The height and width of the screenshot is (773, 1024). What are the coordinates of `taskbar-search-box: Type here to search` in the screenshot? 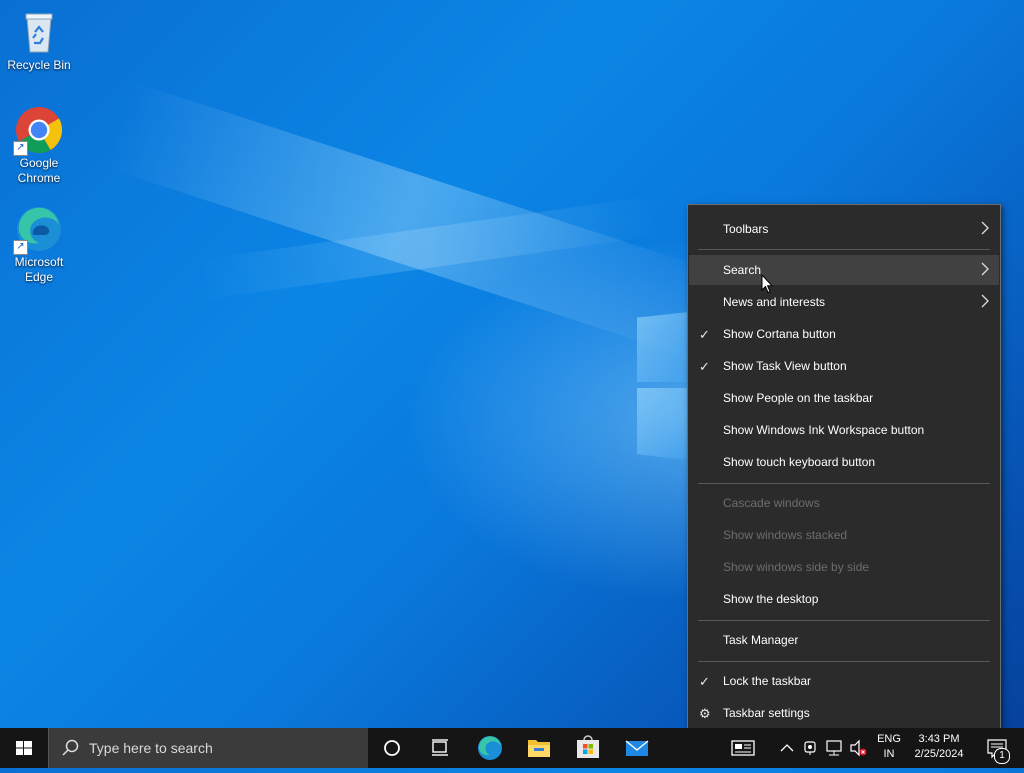 It's located at (208, 748).